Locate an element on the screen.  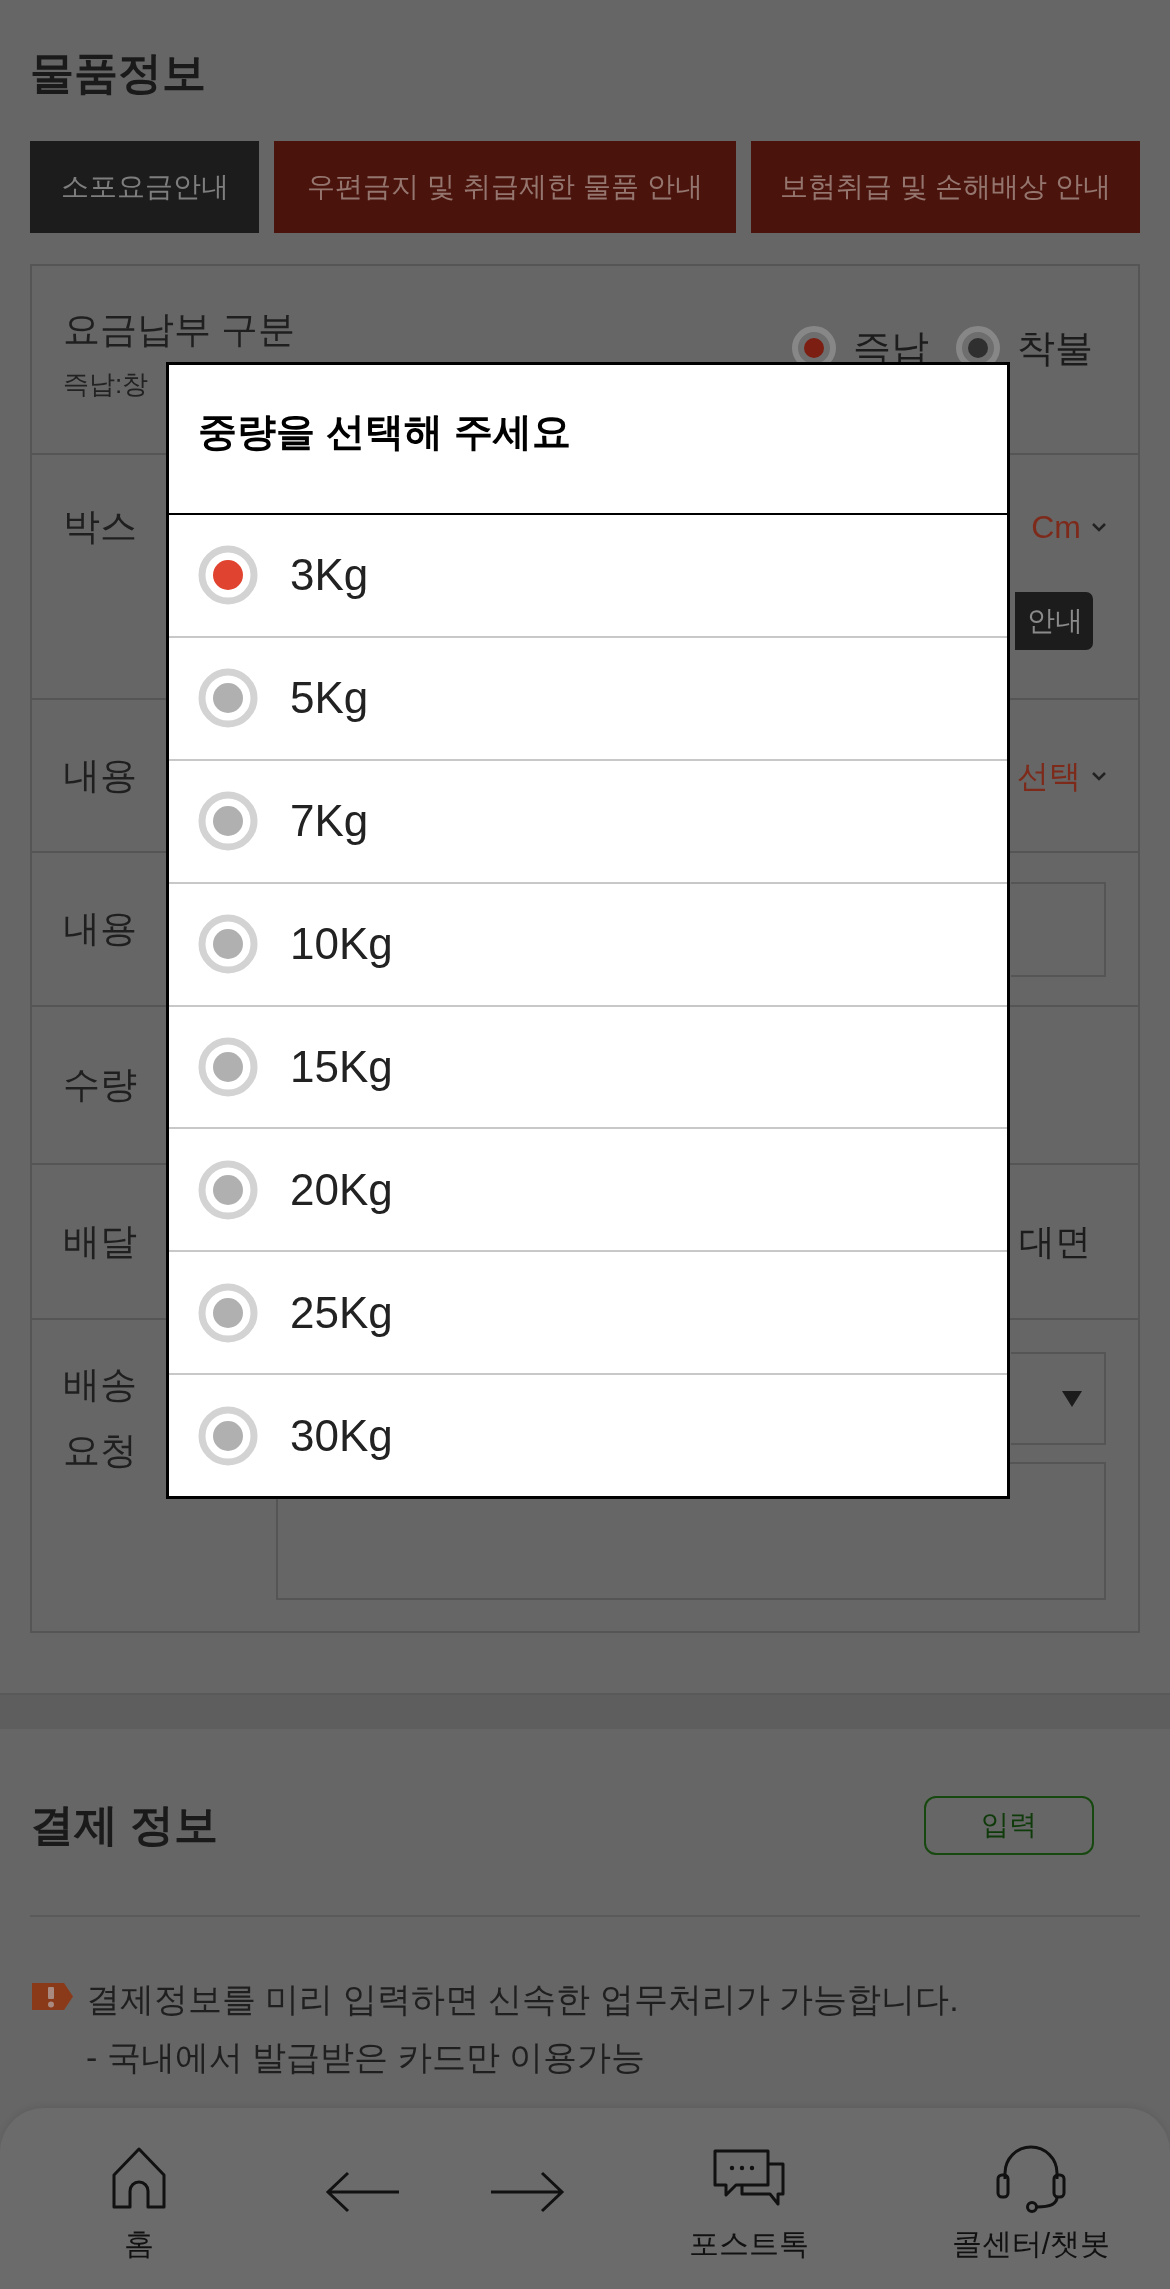
field-label: 박스 is located at coordinates (100, 527).